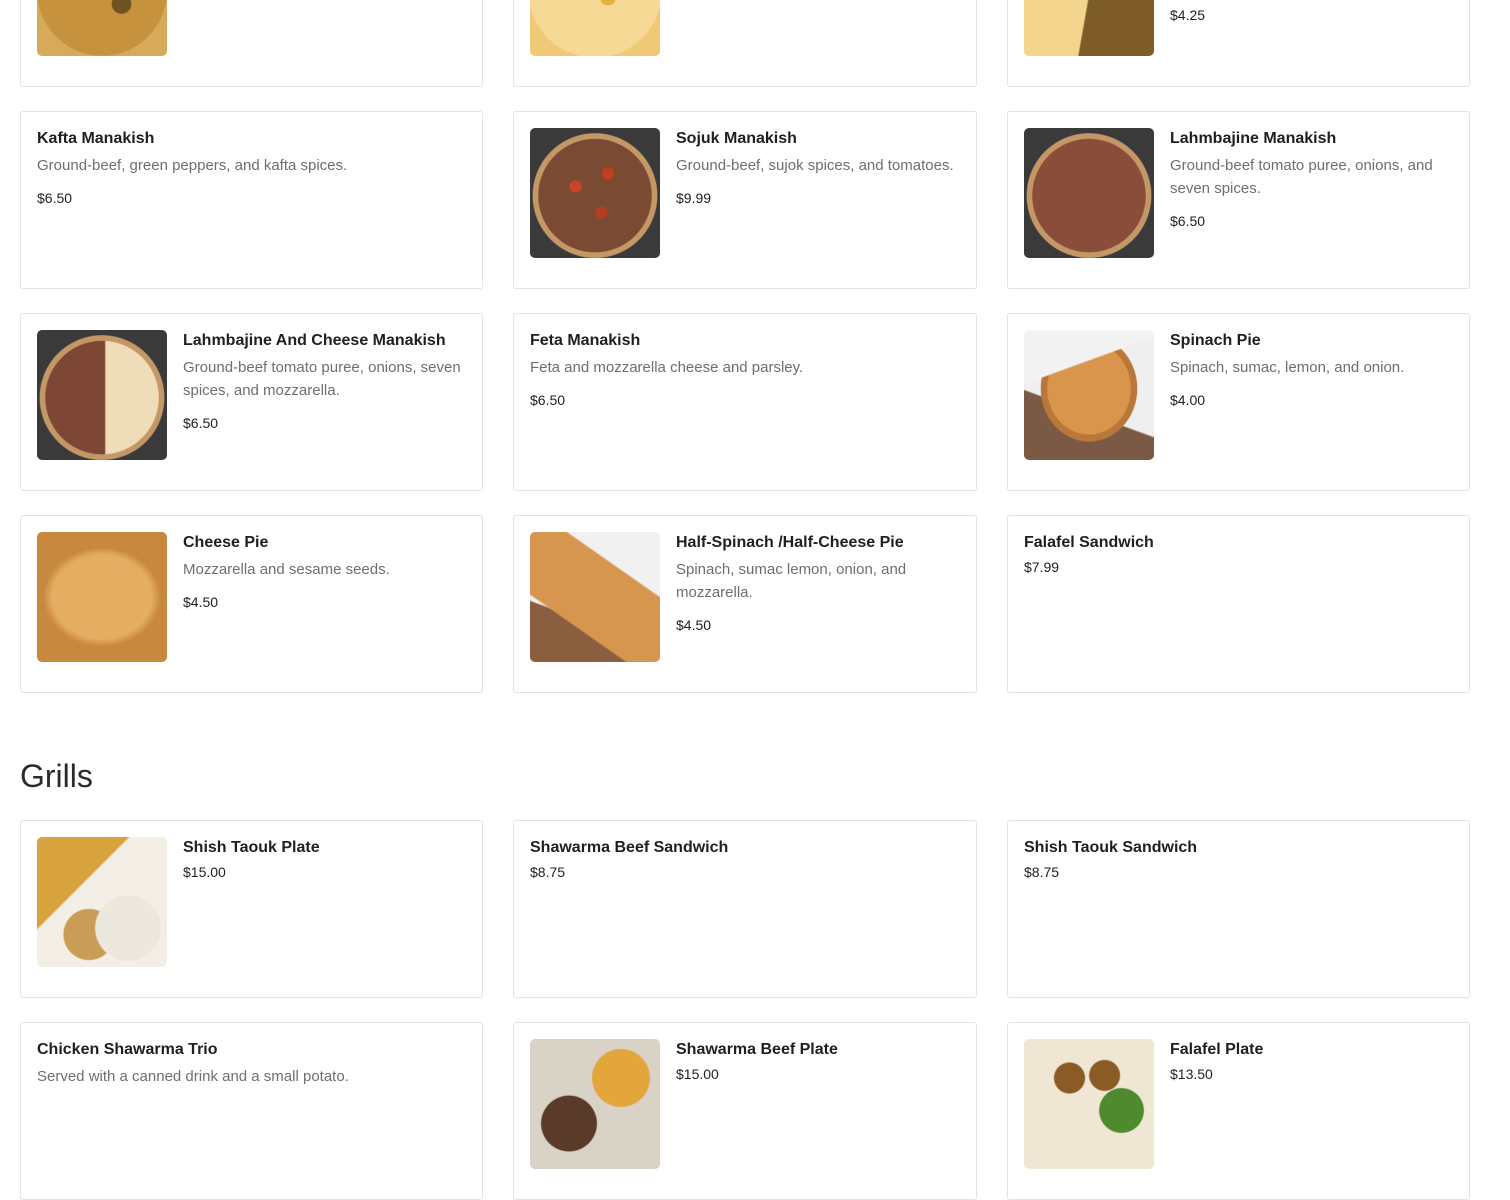  What do you see at coordinates (1089, 193) in the screenshot?
I see `lahmbajine-manakish-photo` at bounding box center [1089, 193].